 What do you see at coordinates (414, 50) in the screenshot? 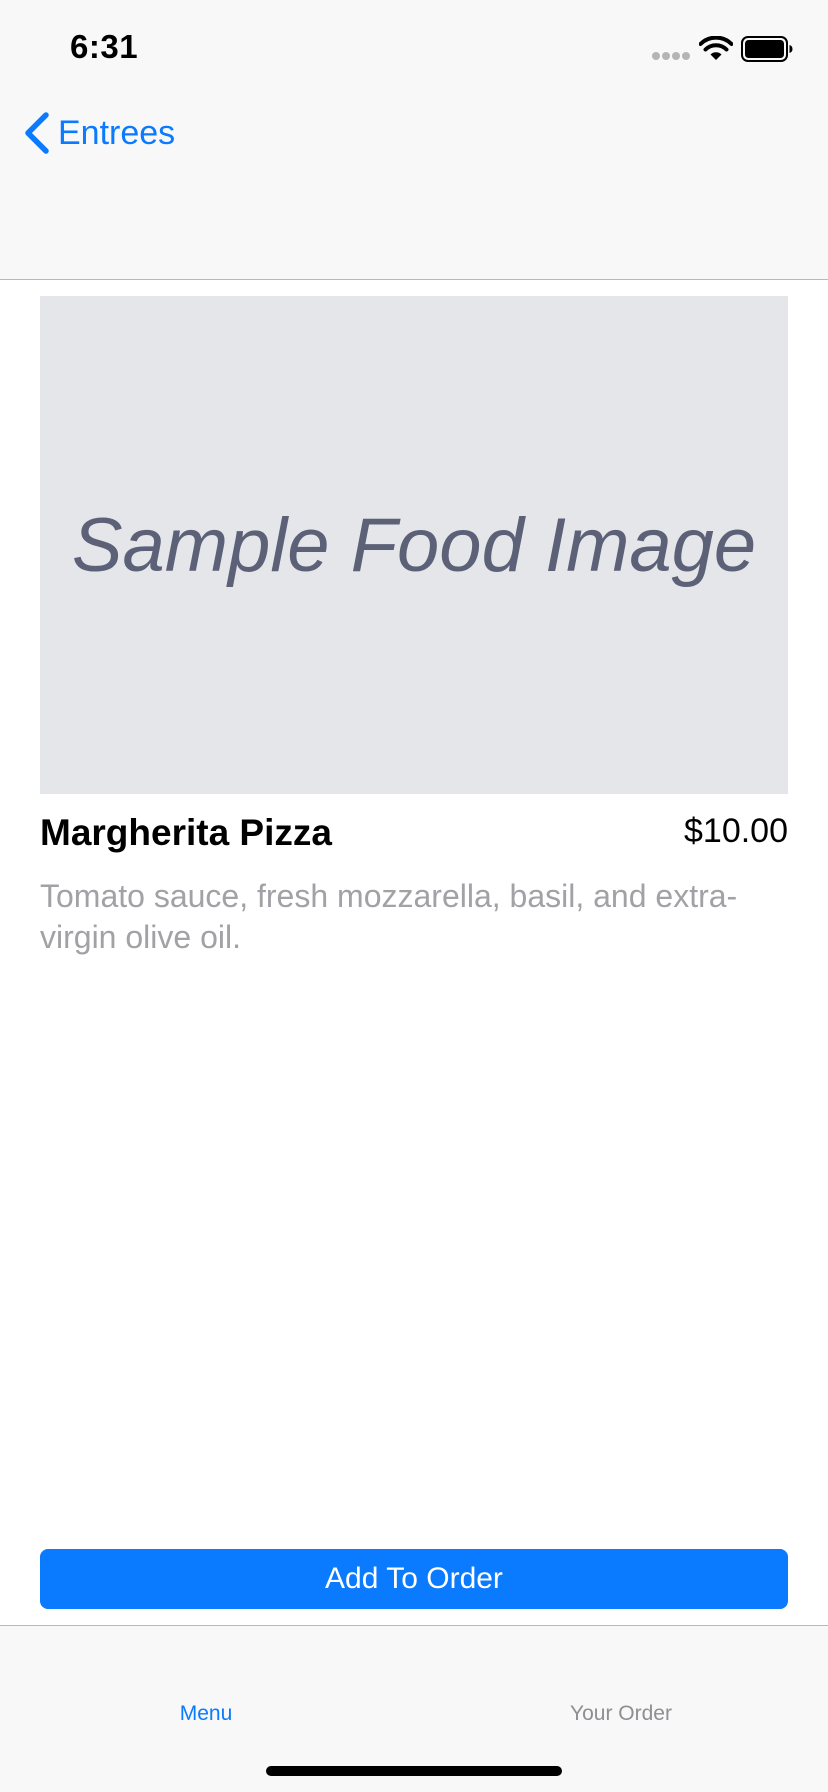
I see `status-bar: 6:31` at bounding box center [414, 50].